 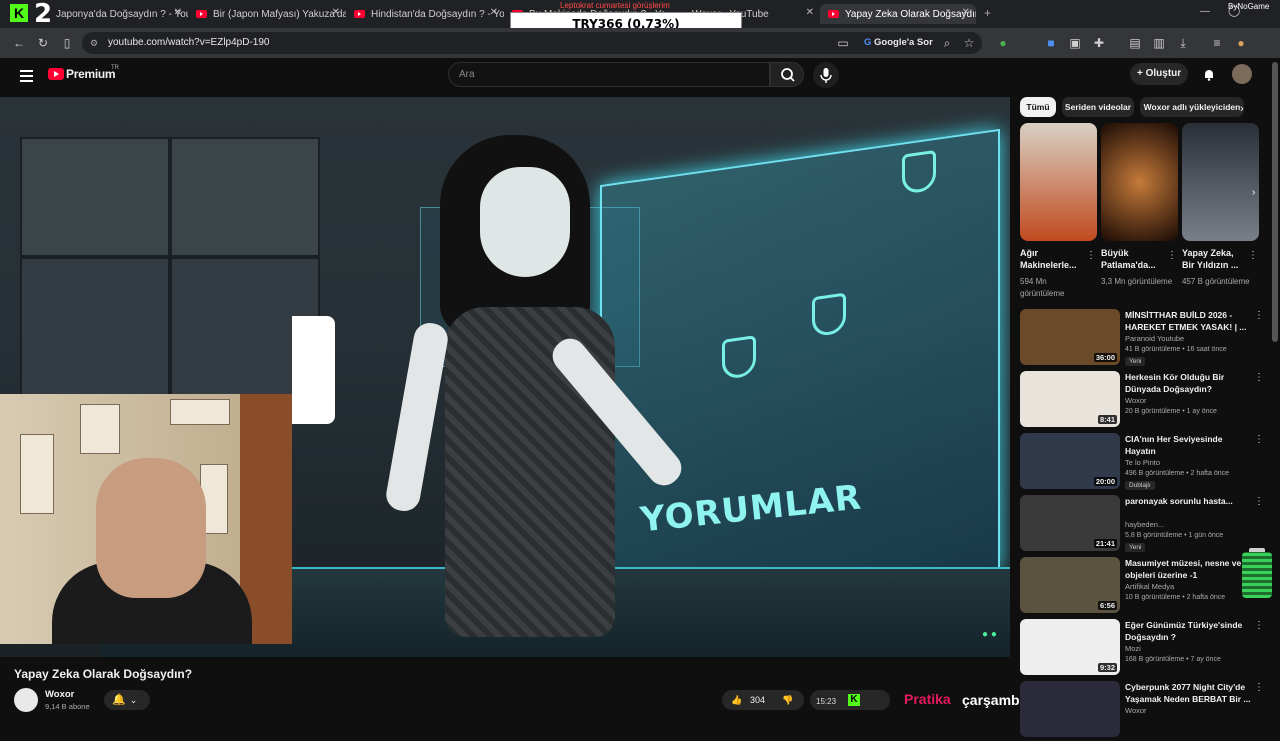 I want to click on dislike-icon: 👎, so click(x=787, y=700).